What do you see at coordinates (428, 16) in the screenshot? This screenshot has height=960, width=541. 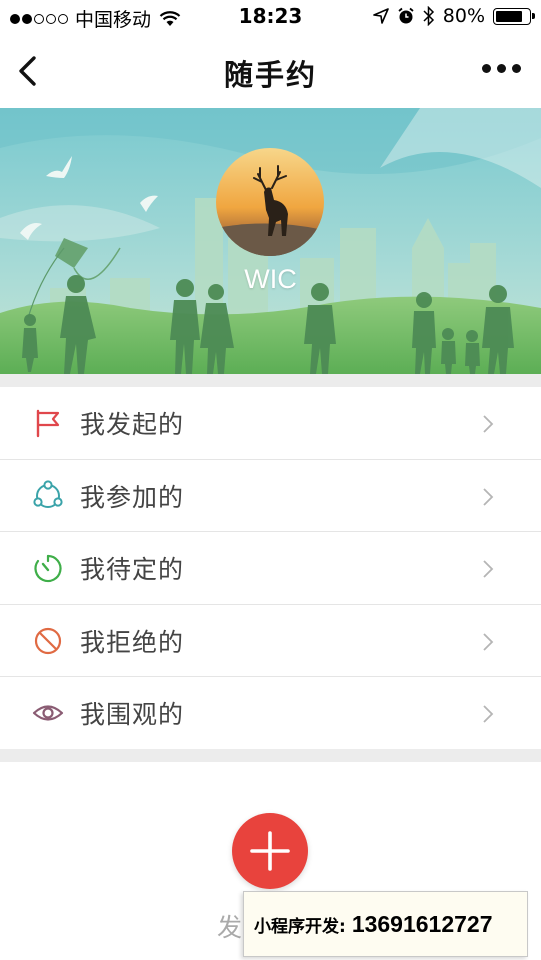 I see `bluetooth-icon` at bounding box center [428, 16].